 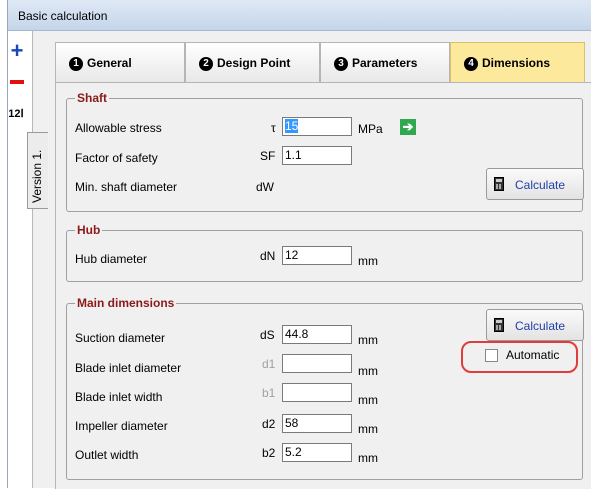 What do you see at coordinates (317, 392) in the screenshot?
I see `blade-inlet-width-field` at bounding box center [317, 392].